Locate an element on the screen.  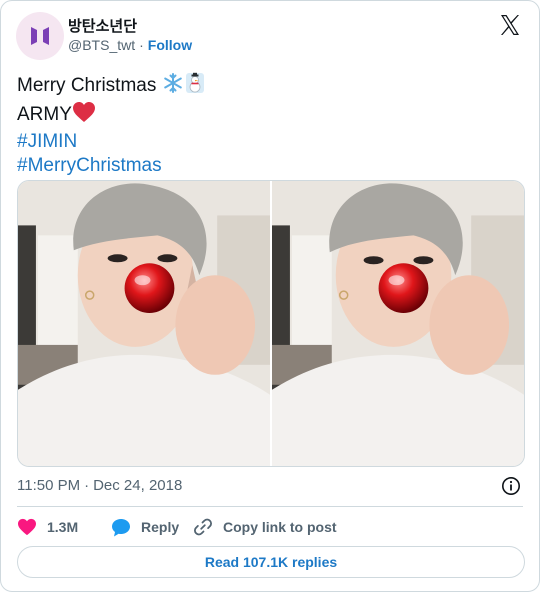
read-replies-button: Read 107.1K replies is located at coordinates (271, 562).